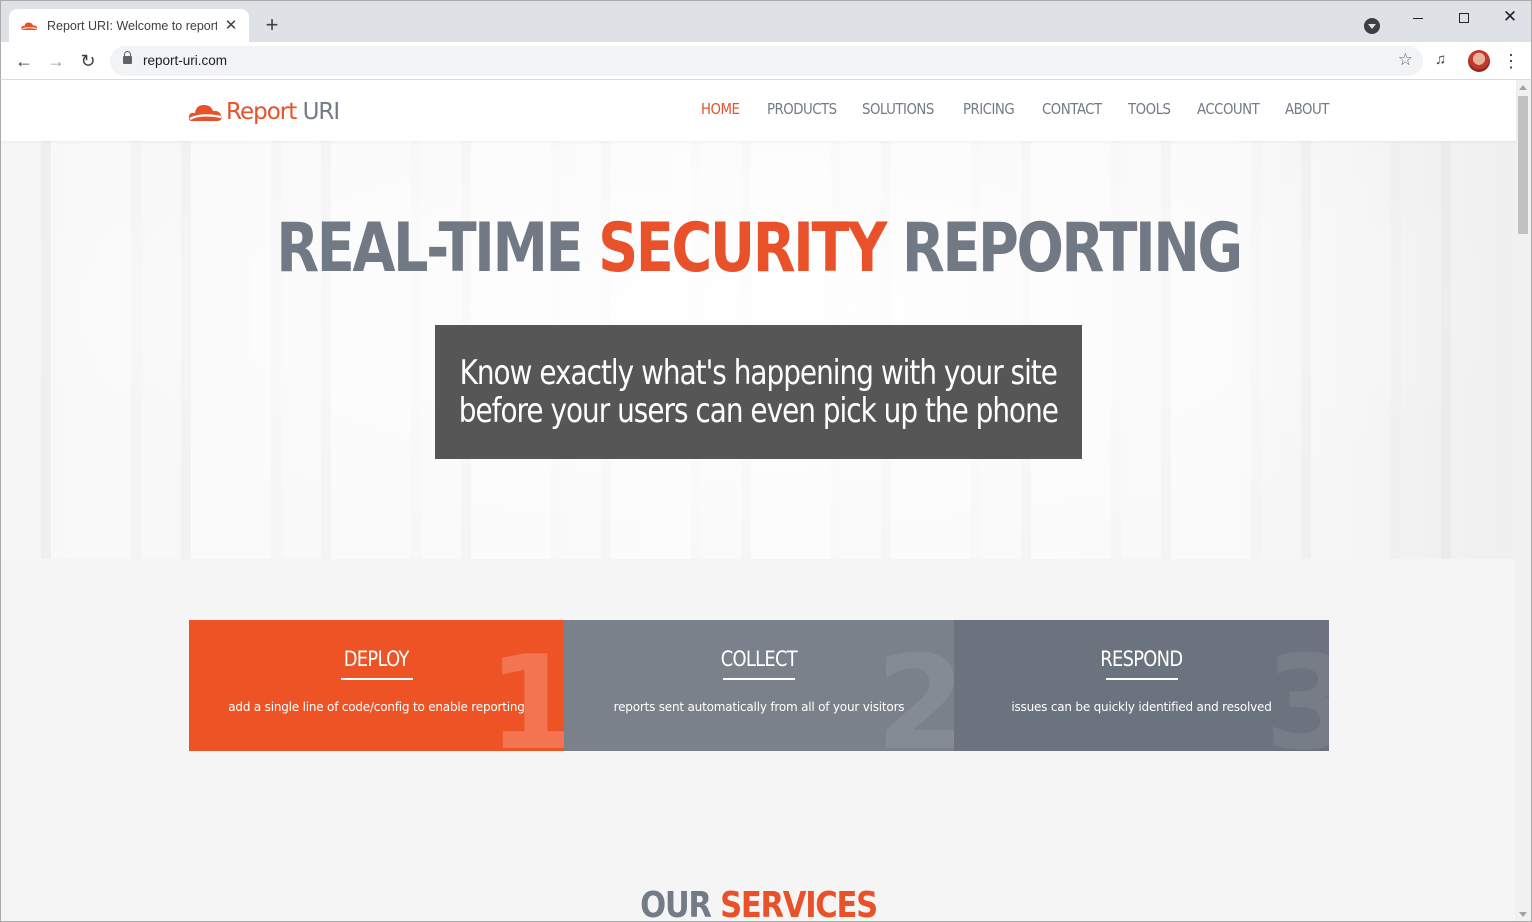 The width and height of the screenshot is (1532, 922). I want to click on report-uri-favicon-icon, so click(29, 26).